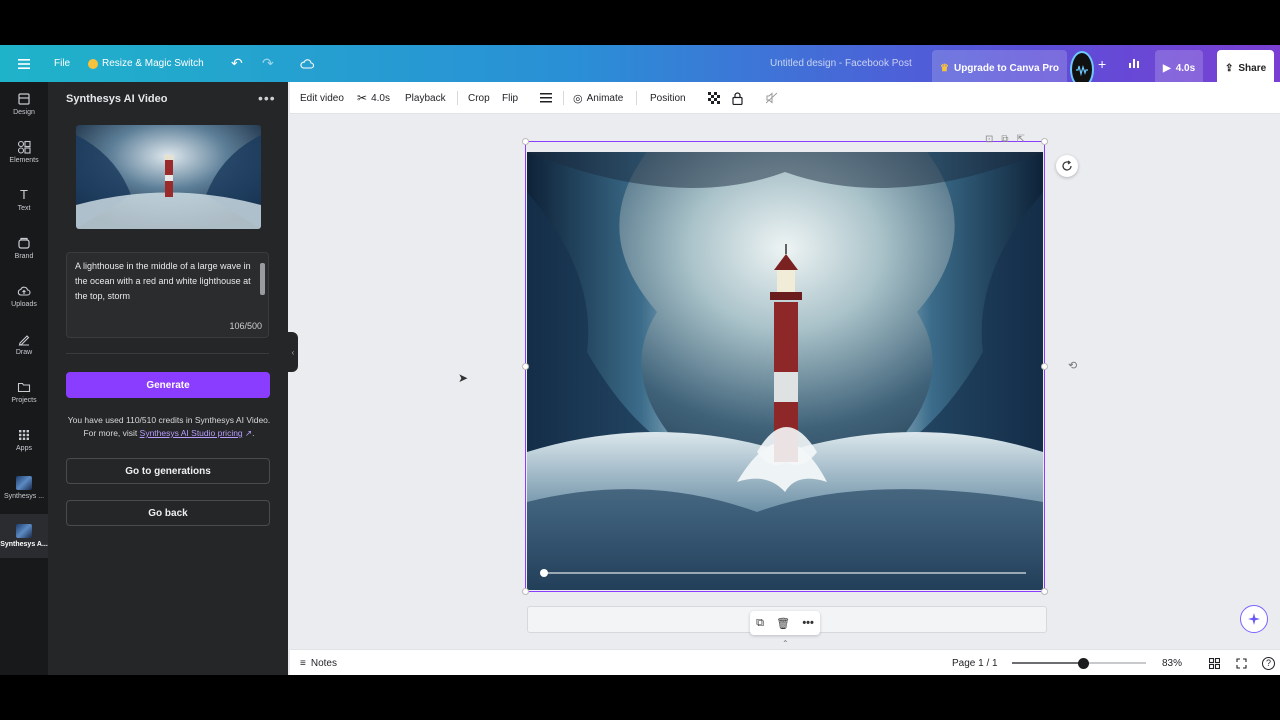 This screenshot has height=720, width=1280. I want to click on animate-button: ◎ Animate, so click(598, 98).